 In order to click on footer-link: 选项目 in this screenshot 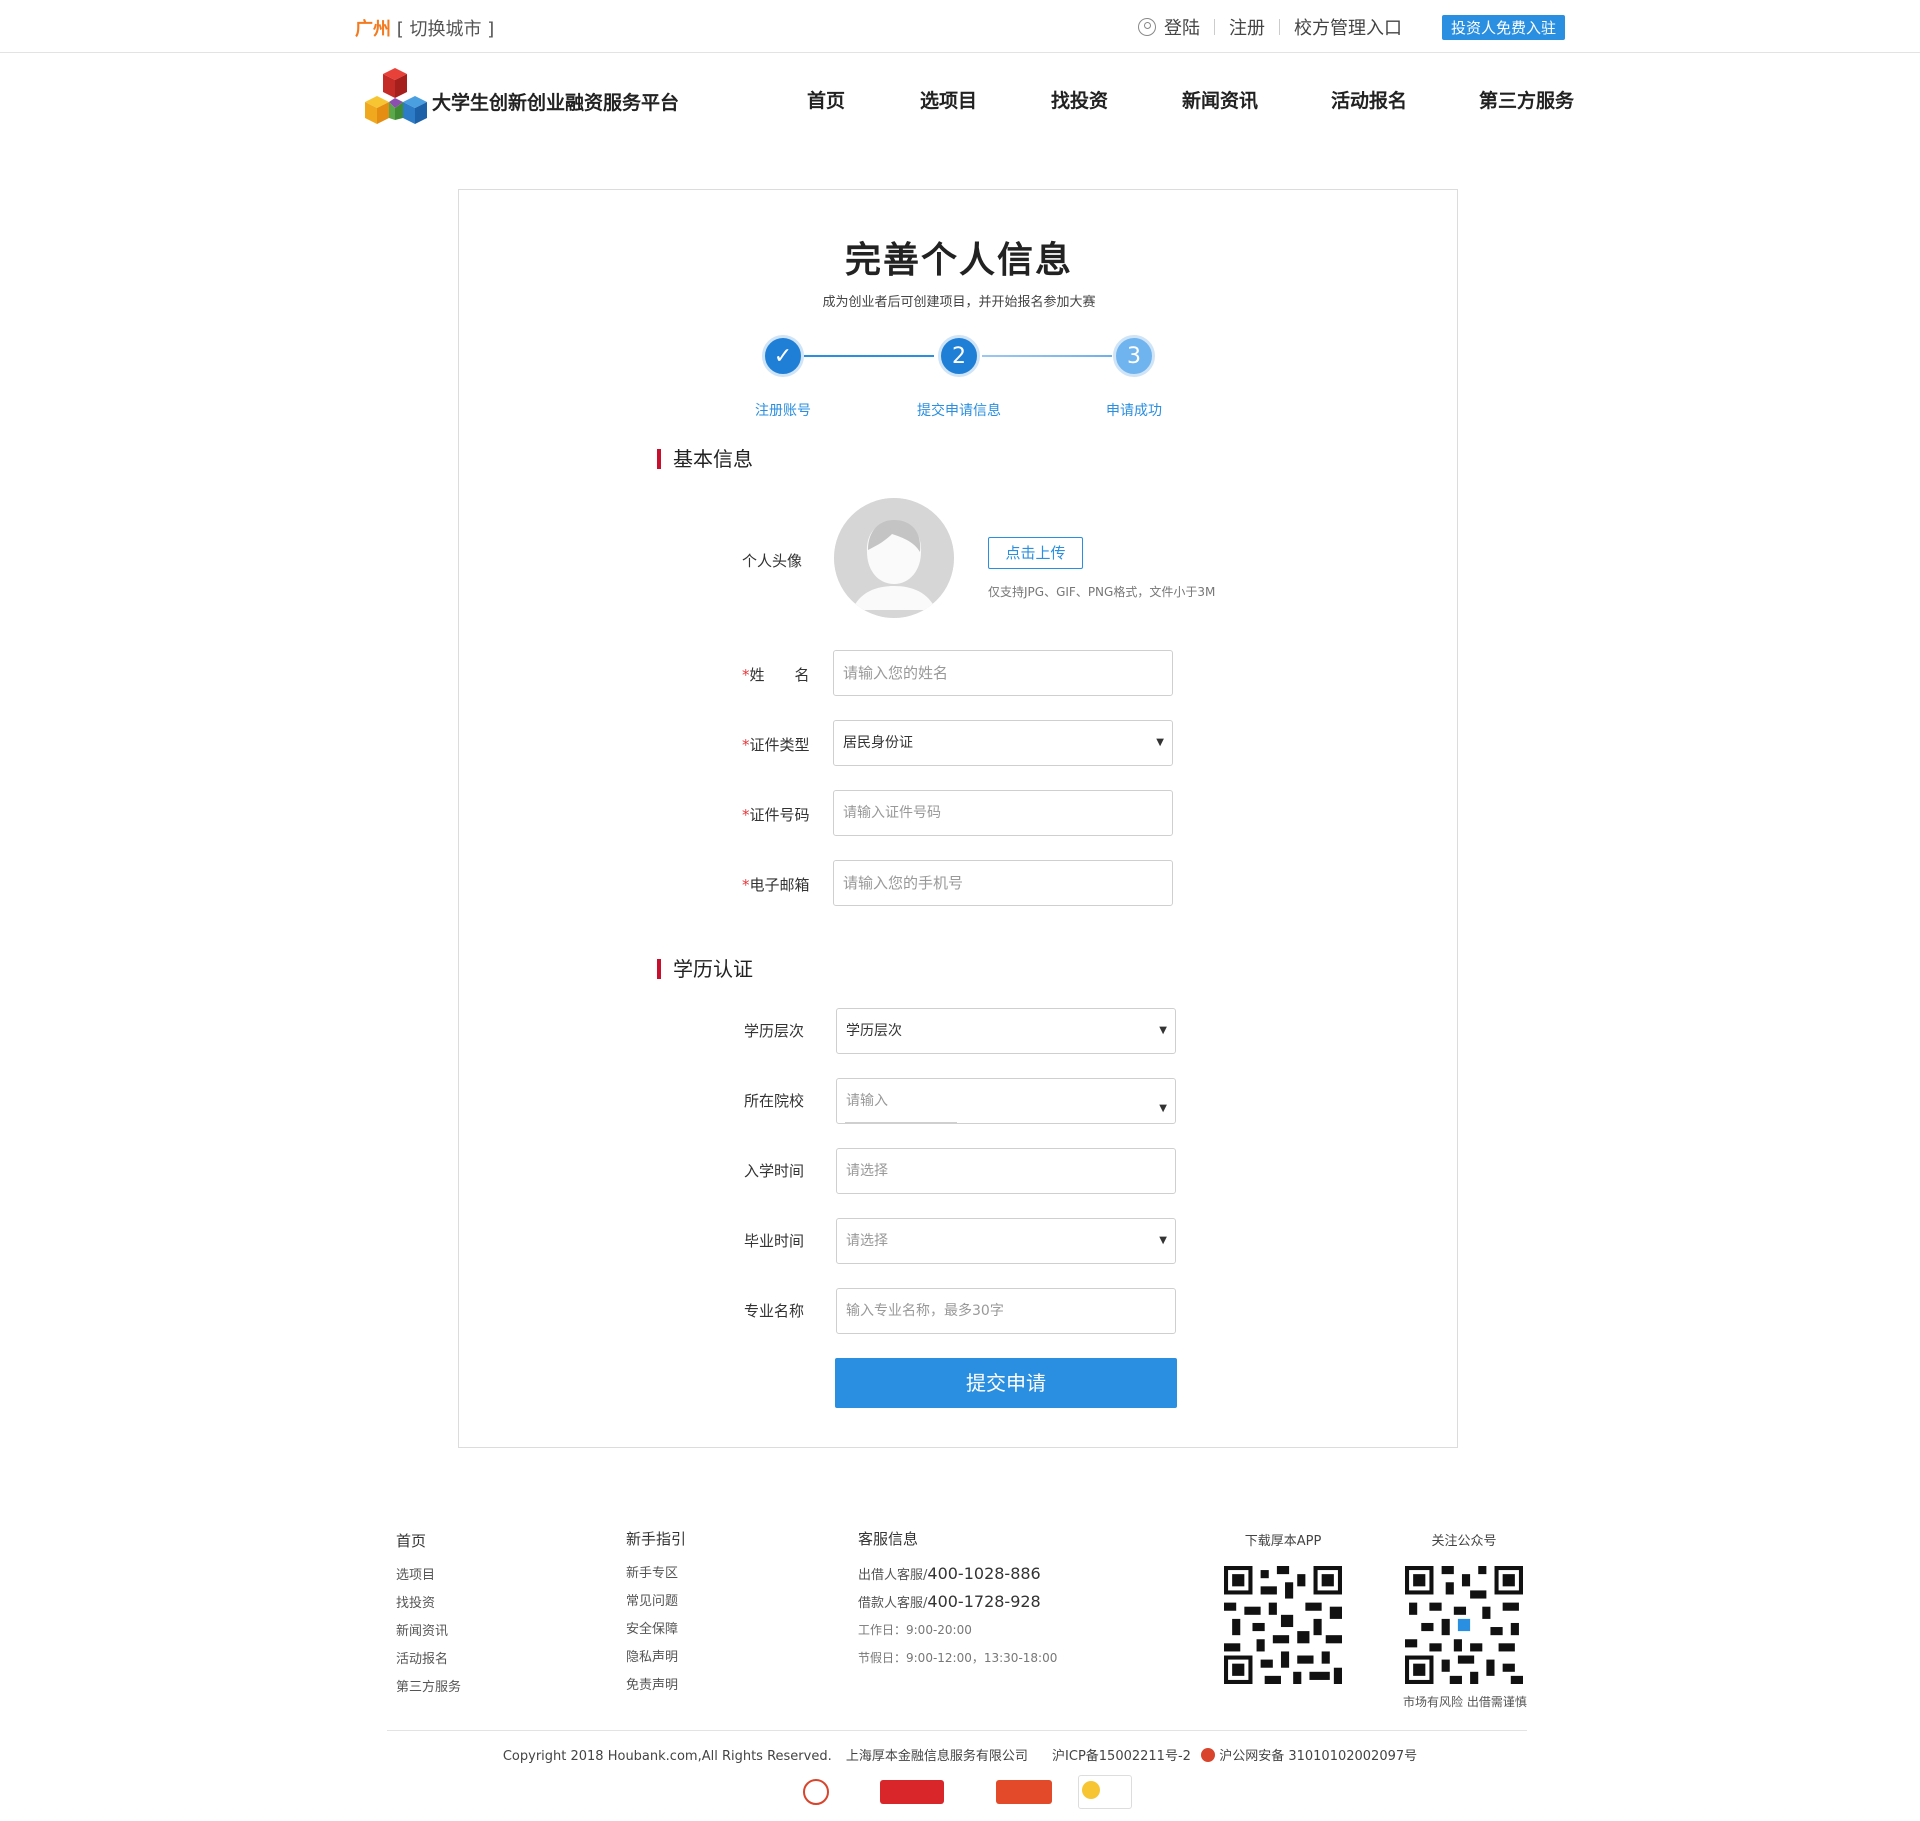, I will do `click(428, 1576)`.